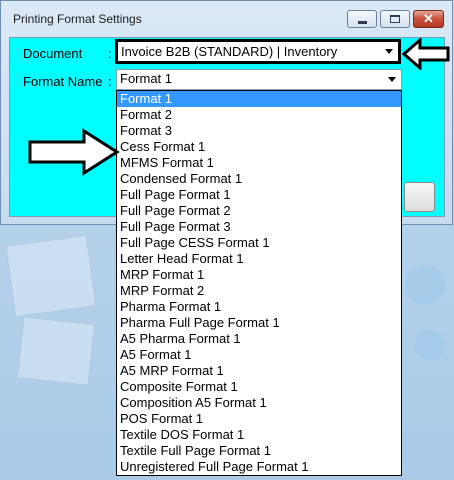 This screenshot has height=480, width=454. What do you see at coordinates (259, 115) in the screenshot?
I see `dropdown-option: Format 2` at bounding box center [259, 115].